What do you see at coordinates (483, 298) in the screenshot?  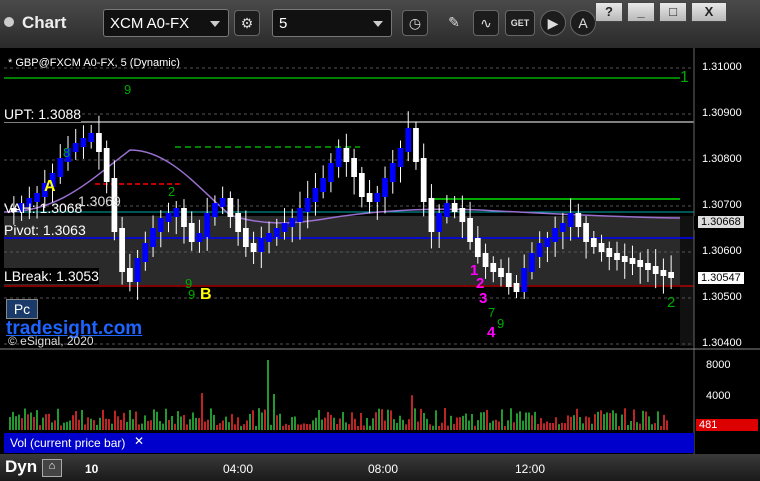 I see `count-label: 3` at bounding box center [483, 298].